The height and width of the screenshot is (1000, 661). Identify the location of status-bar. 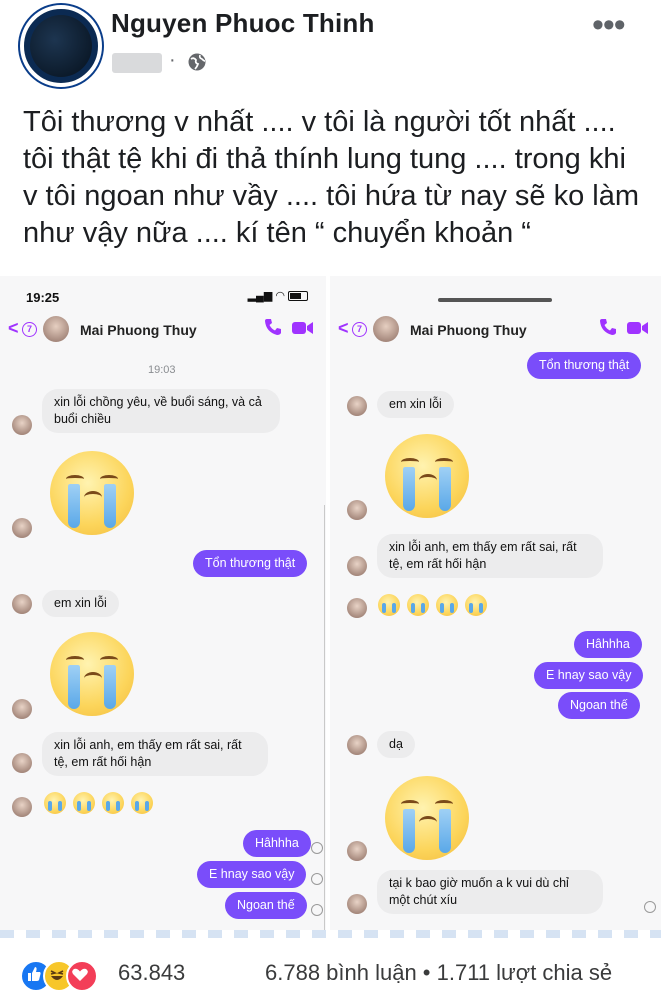
(495, 294).